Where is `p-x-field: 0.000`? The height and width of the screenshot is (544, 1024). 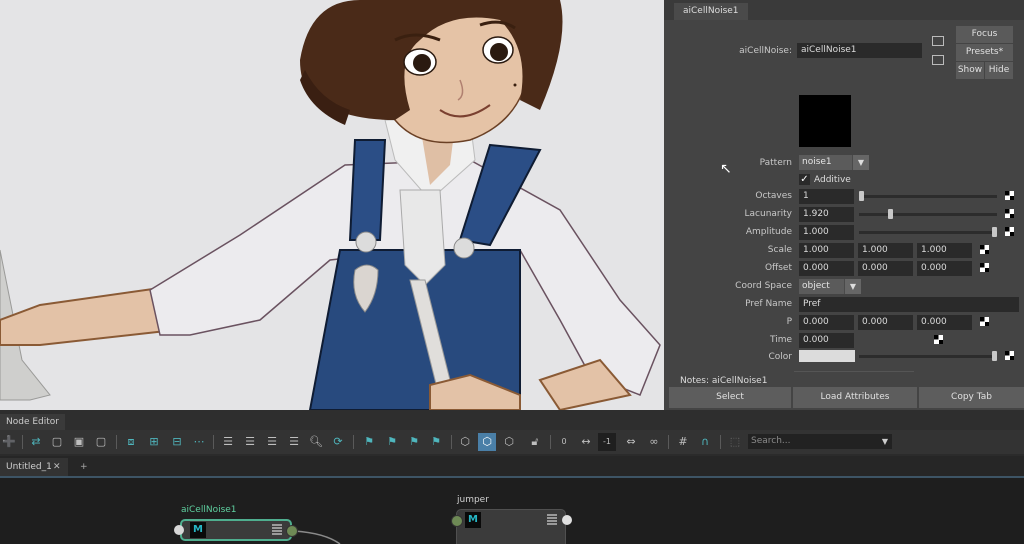
p-x-field: 0.000 is located at coordinates (826, 322).